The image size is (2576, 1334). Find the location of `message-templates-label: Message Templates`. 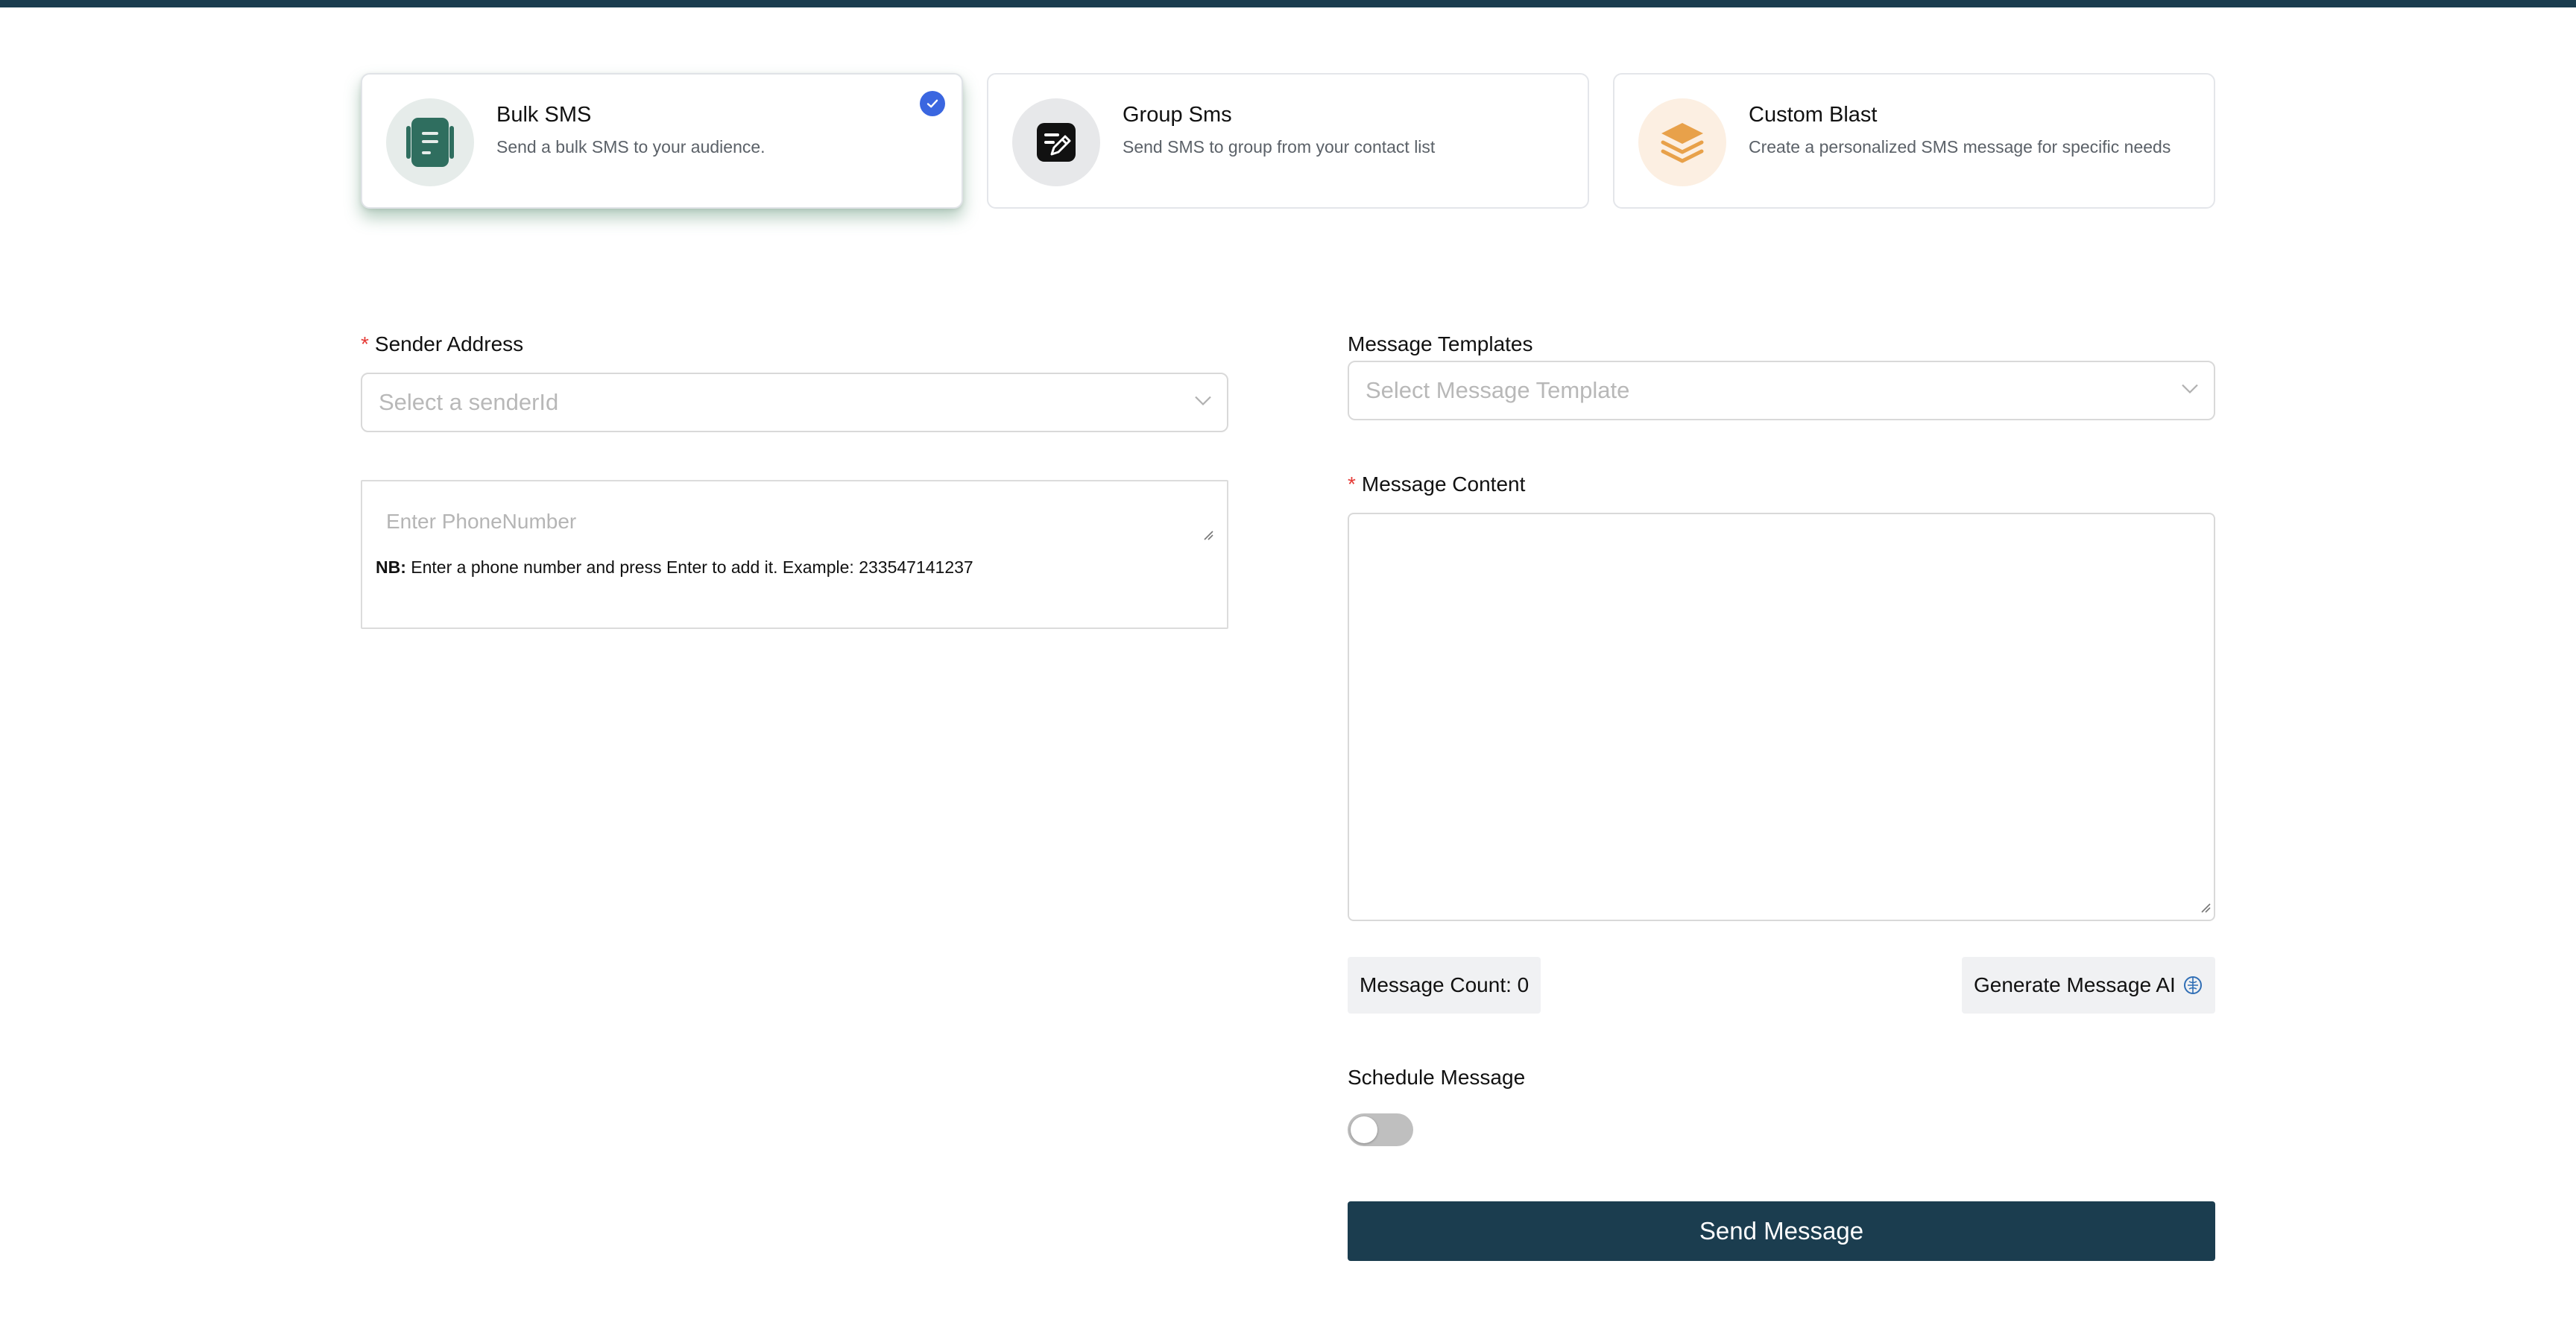

message-templates-label: Message Templates is located at coordinates (1440, 343).